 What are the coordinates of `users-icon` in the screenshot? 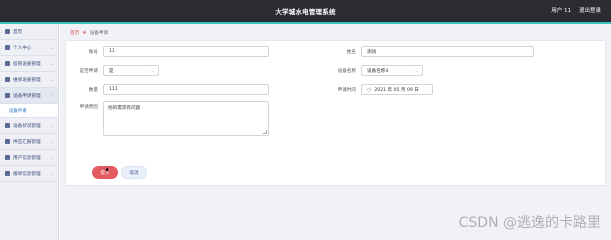 It's located at (7, 157).